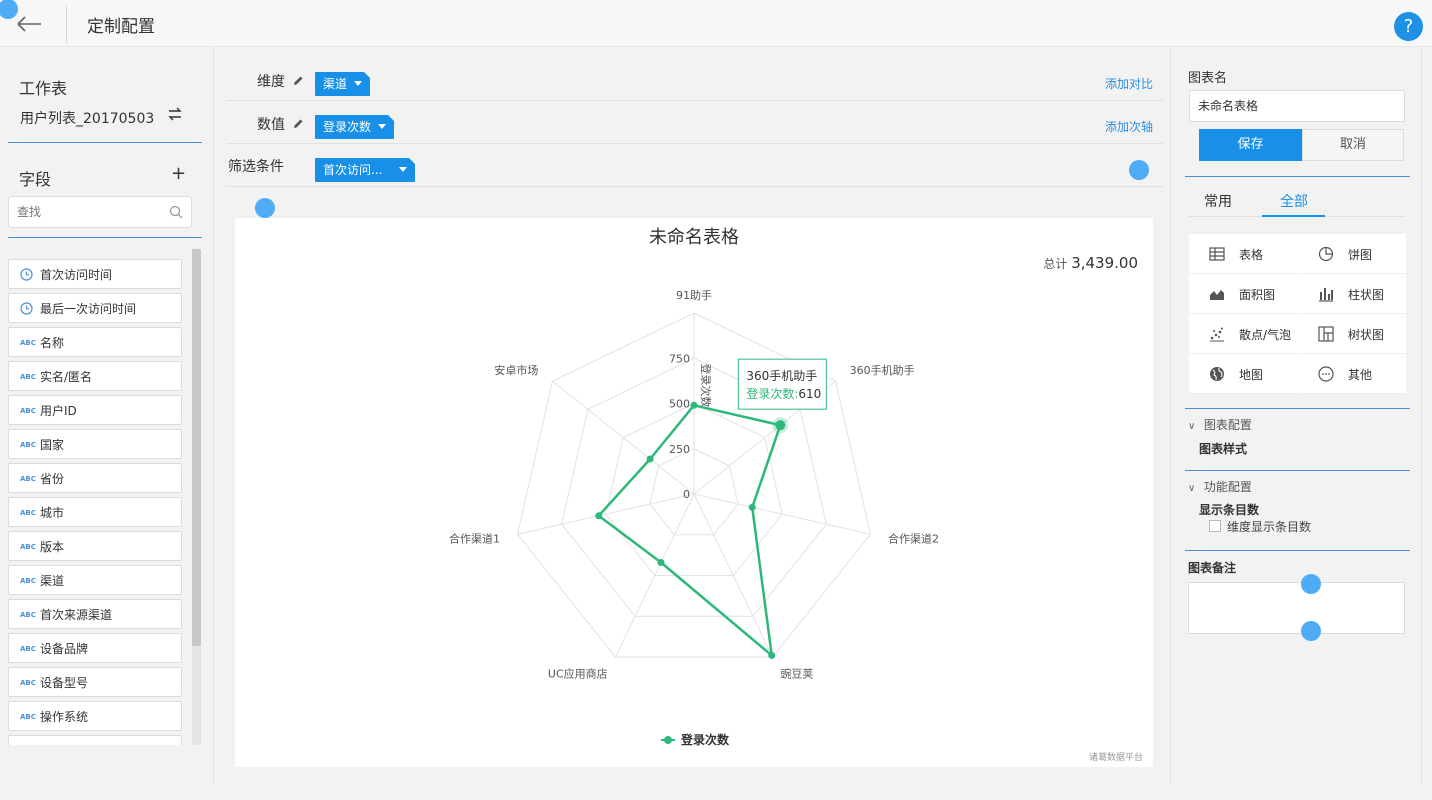  Describe the element at coordinates (1243, 294) in the screenshot. I see `chart-type-item: 面积图` at that location.